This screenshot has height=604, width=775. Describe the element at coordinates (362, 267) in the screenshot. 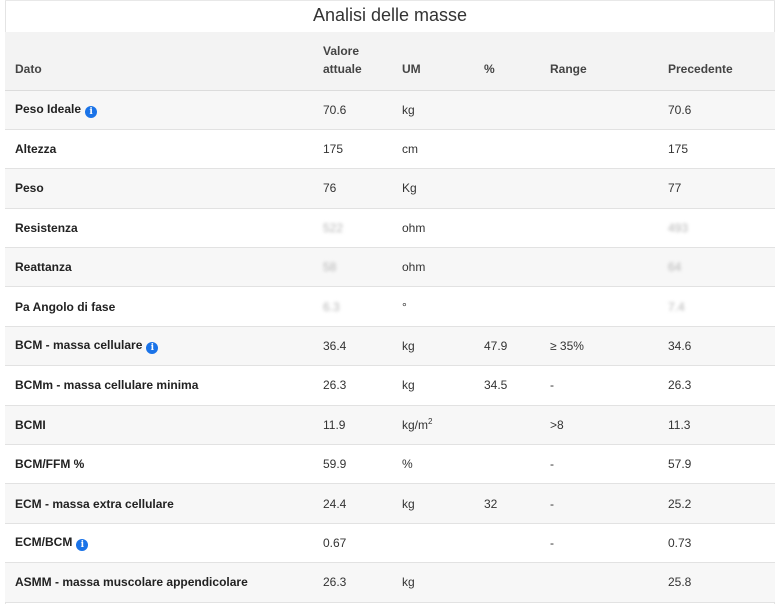

I see `row-value: 58` at that location.